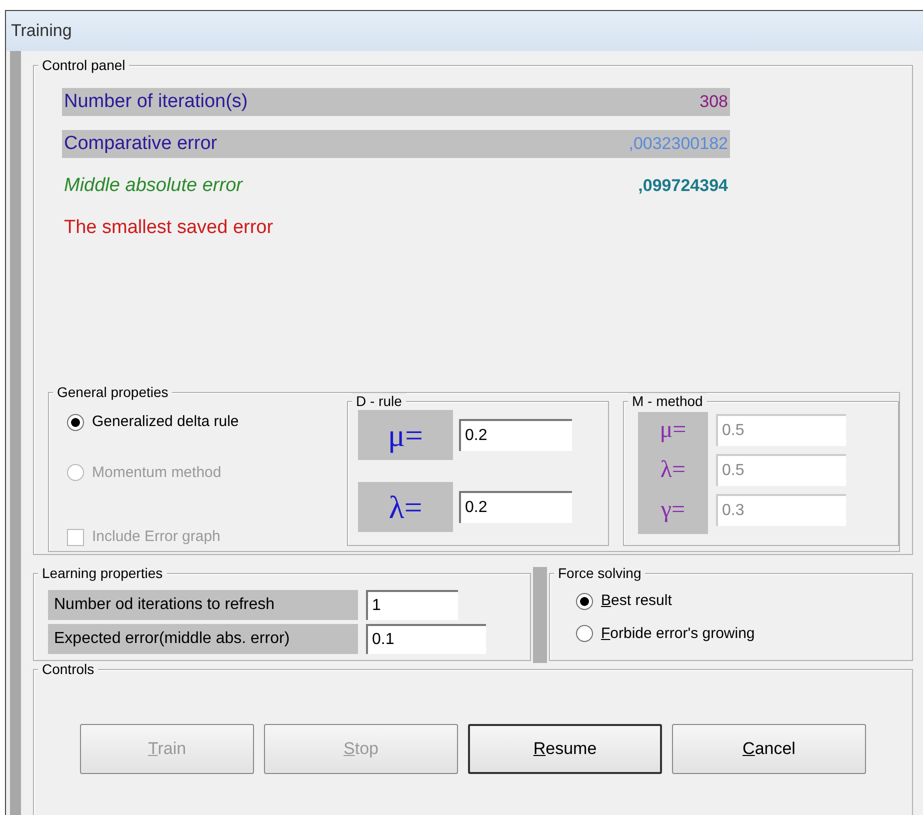 The height and width of the screenshot is (815, 923). What do you see at coordinates (412, 605) in the screenshot?
I see `text-field: 1` at bounding box center [412, 605].